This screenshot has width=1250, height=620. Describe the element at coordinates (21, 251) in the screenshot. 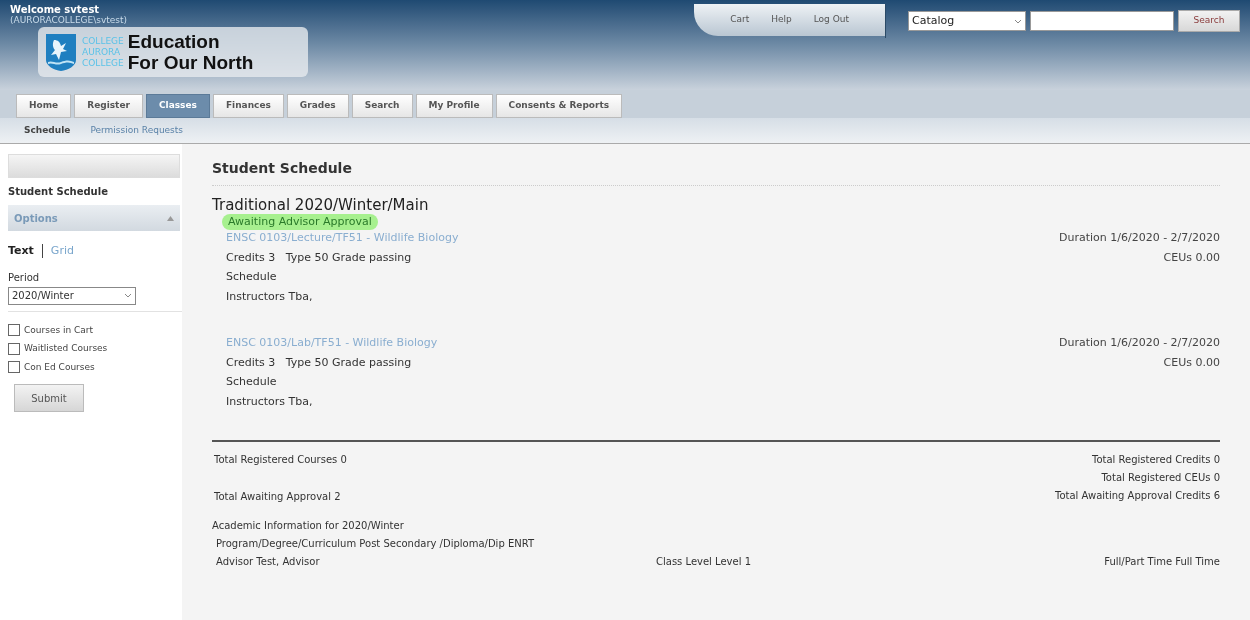

I see `view-toggle: Text` at that location.